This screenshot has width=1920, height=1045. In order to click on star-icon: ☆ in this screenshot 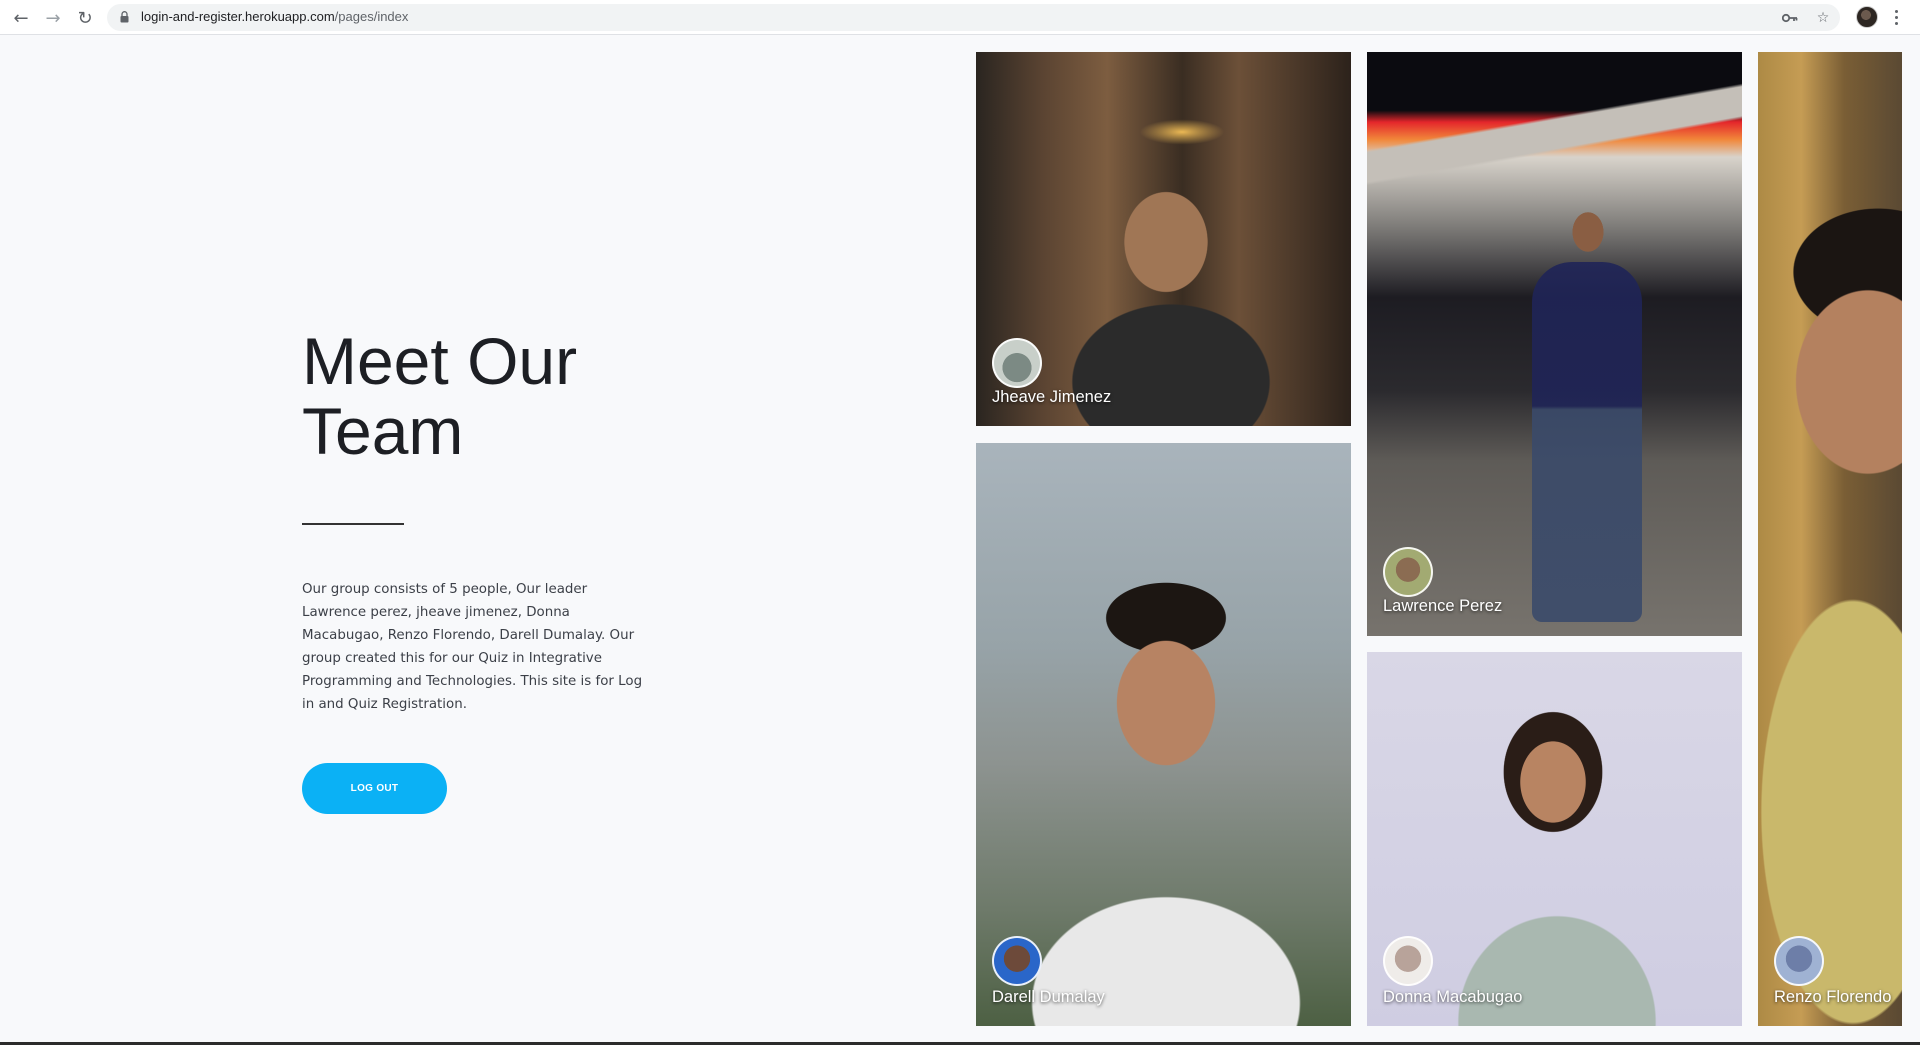, I will do `click(1823, 18)`.